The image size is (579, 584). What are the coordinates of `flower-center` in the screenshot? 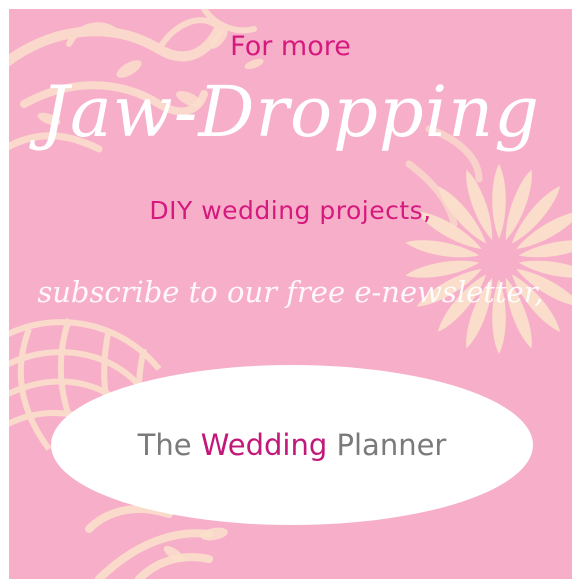 It's located at (499, 259).